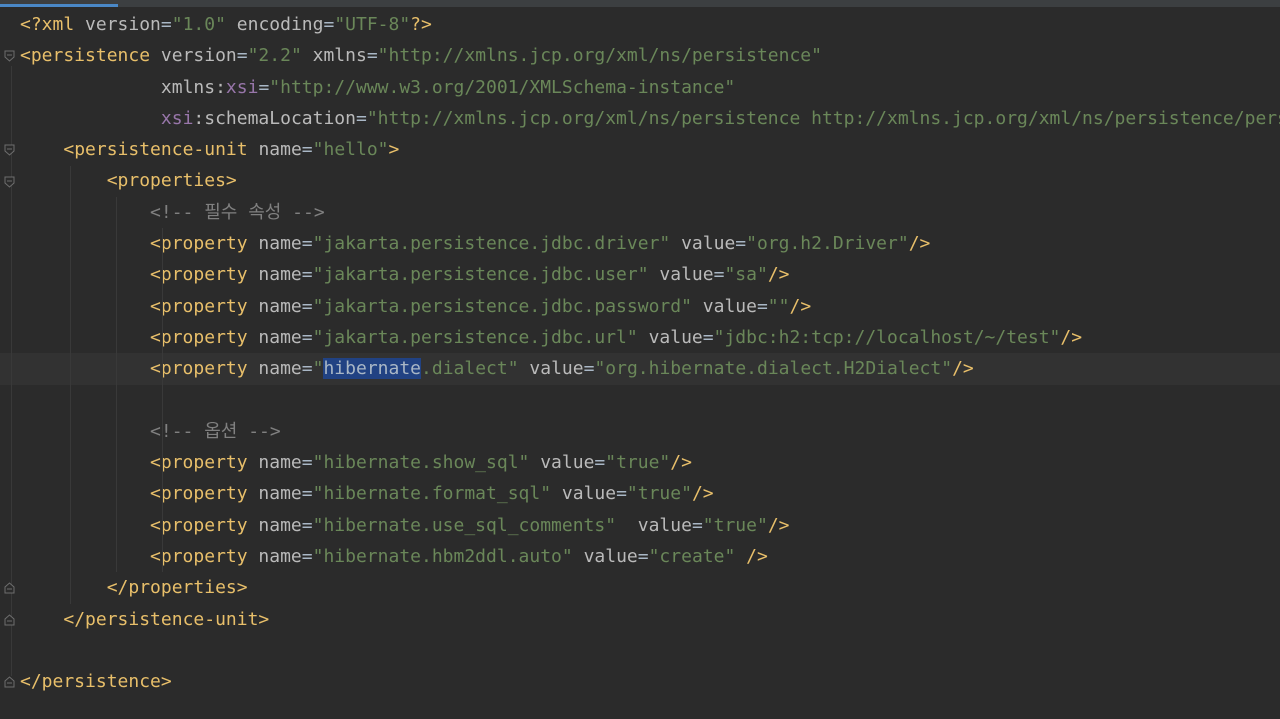  What do you see at coordinates (280, 24) in the screenshot?
I see `code-token: encoding` at bounding box center [280, 24].